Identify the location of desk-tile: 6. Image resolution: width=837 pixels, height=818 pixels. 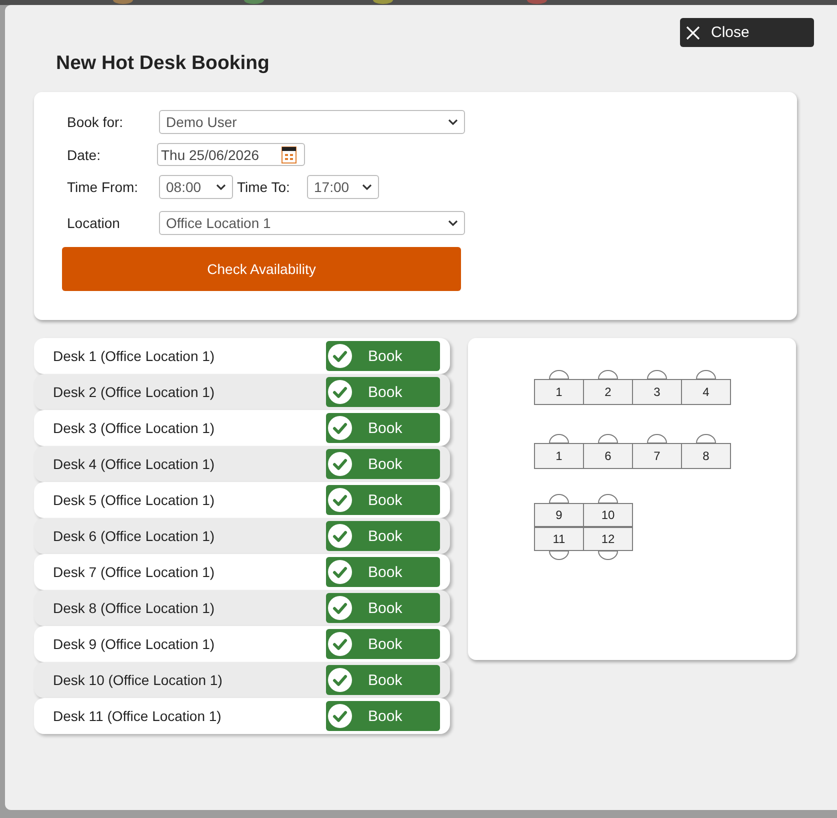
(608, 456).